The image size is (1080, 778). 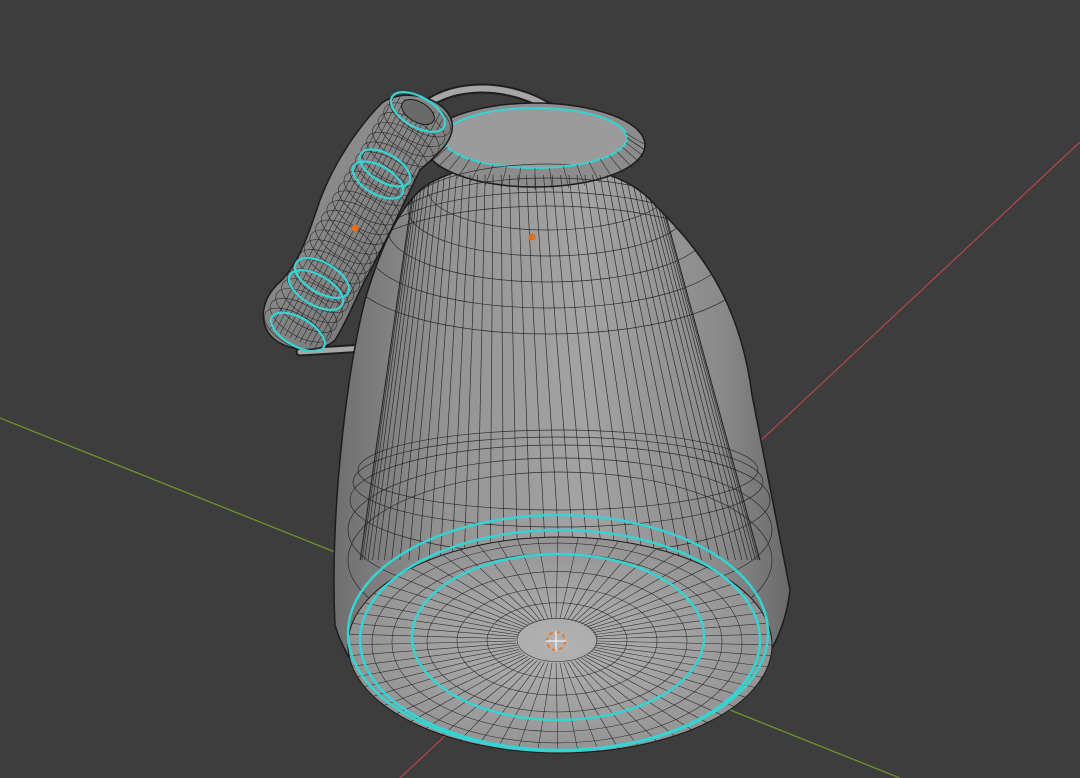 I want to click on milk-can-bottom, so click(x=558, y=635).